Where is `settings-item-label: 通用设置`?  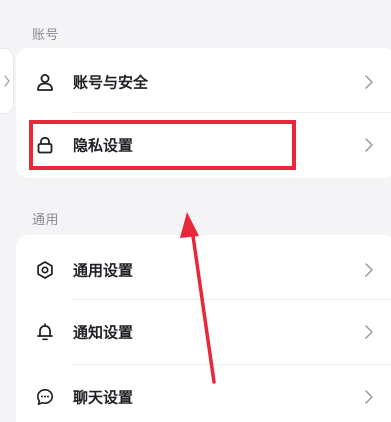
settings-item-label: 通用设置 is located at coordinates (103, 270).